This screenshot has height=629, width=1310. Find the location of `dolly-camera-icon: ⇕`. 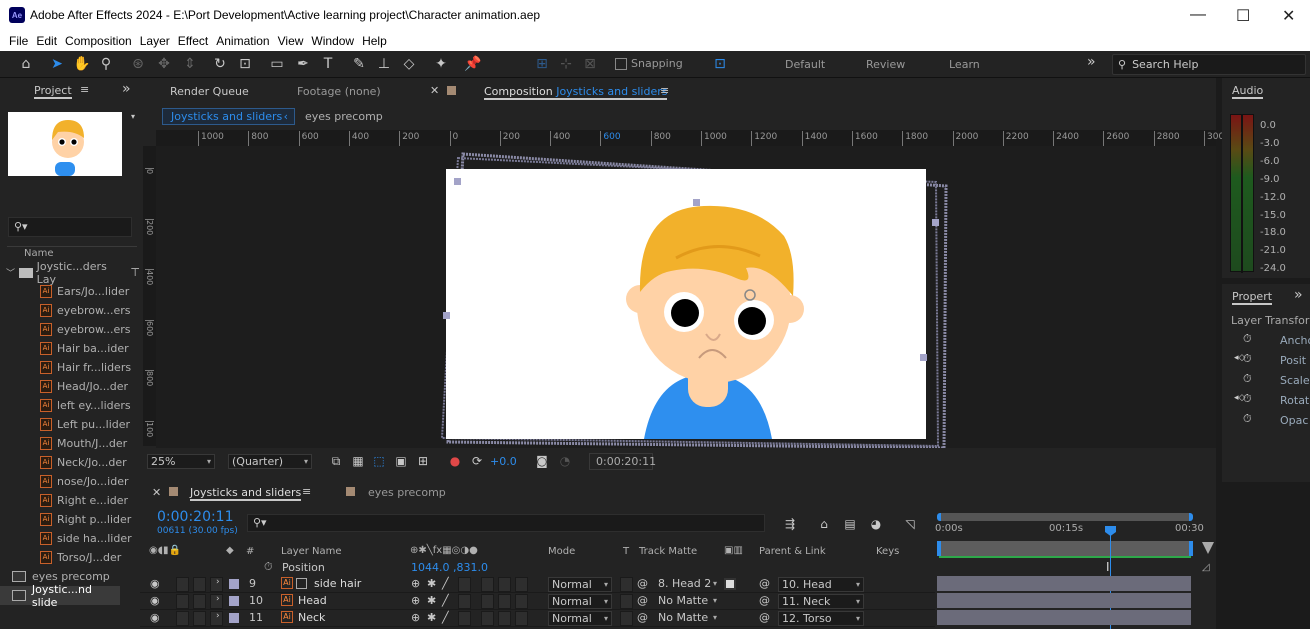

dolly-camera-icon: ⇕ is located at coordinates (190, 64).